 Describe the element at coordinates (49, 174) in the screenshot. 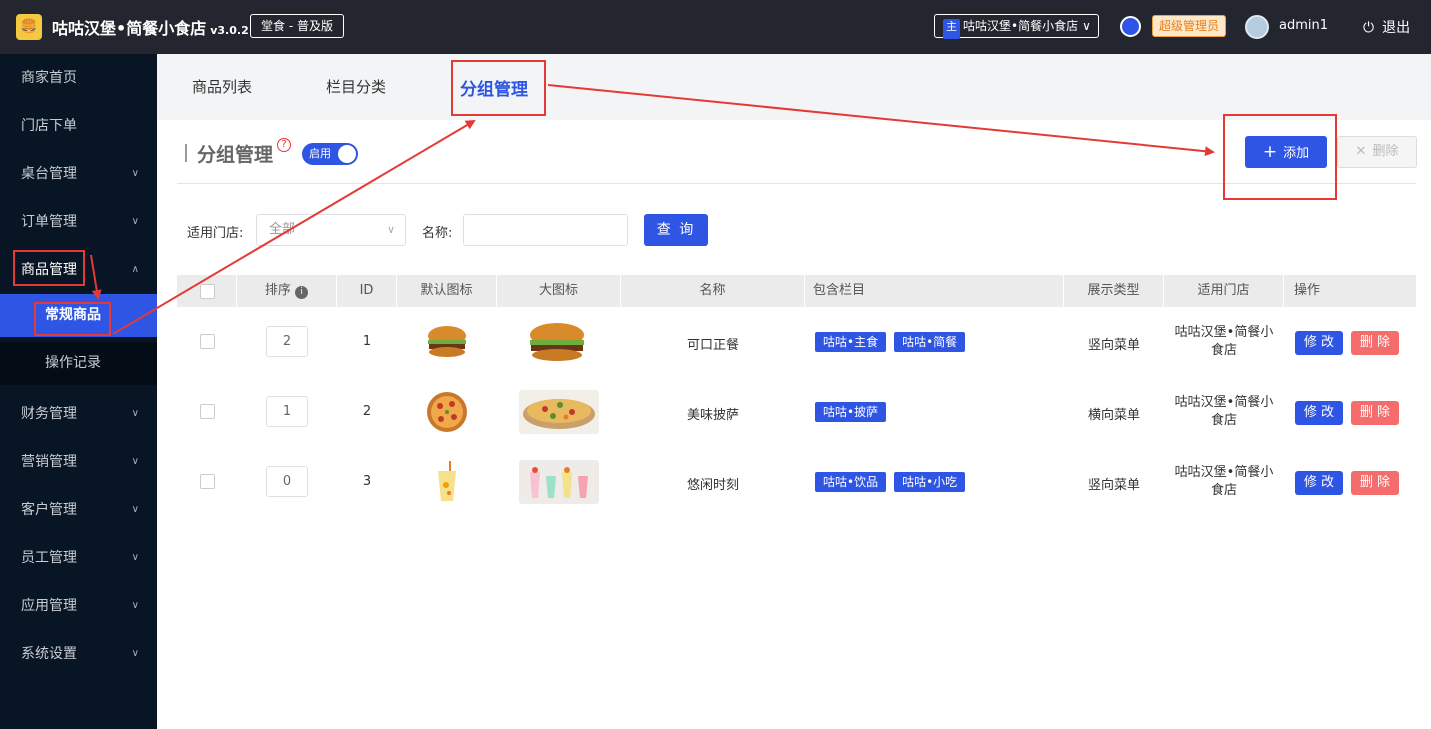

I see `sidebar-item-label: 桌台管理` at that location.